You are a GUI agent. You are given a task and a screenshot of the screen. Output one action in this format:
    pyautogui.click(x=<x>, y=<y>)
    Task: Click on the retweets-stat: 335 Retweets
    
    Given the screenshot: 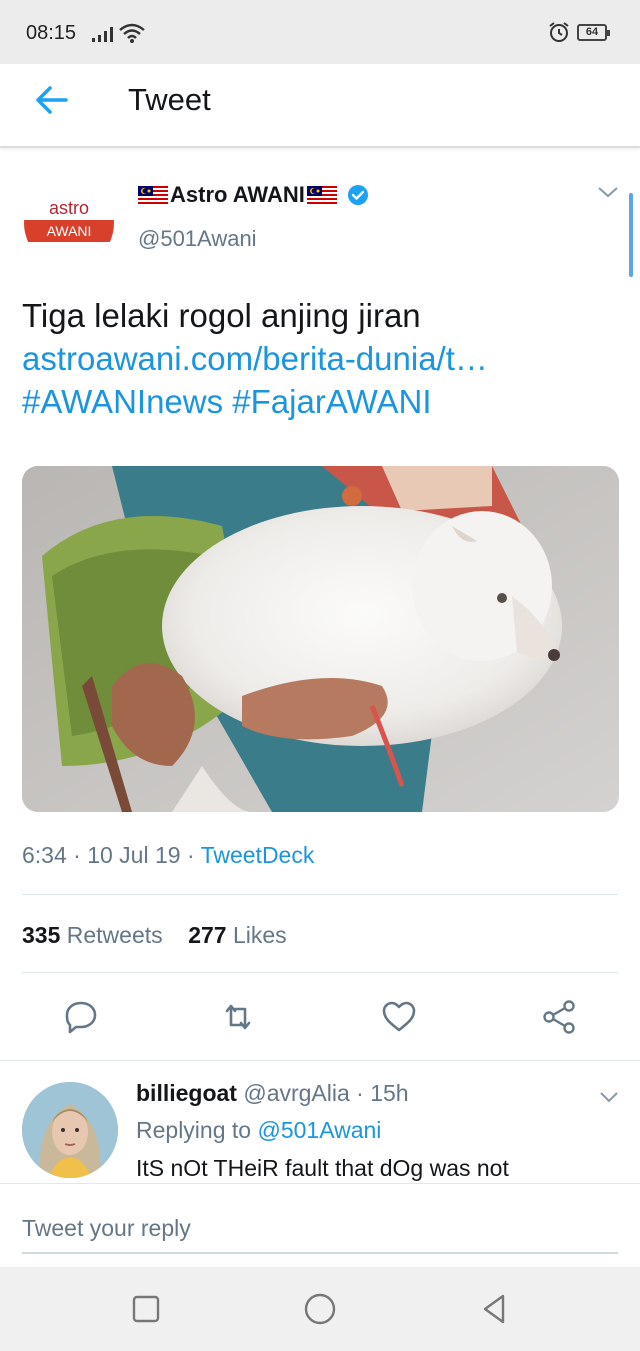 What is the action you would take?
    pyautogui.click(x=92, y=935)
    